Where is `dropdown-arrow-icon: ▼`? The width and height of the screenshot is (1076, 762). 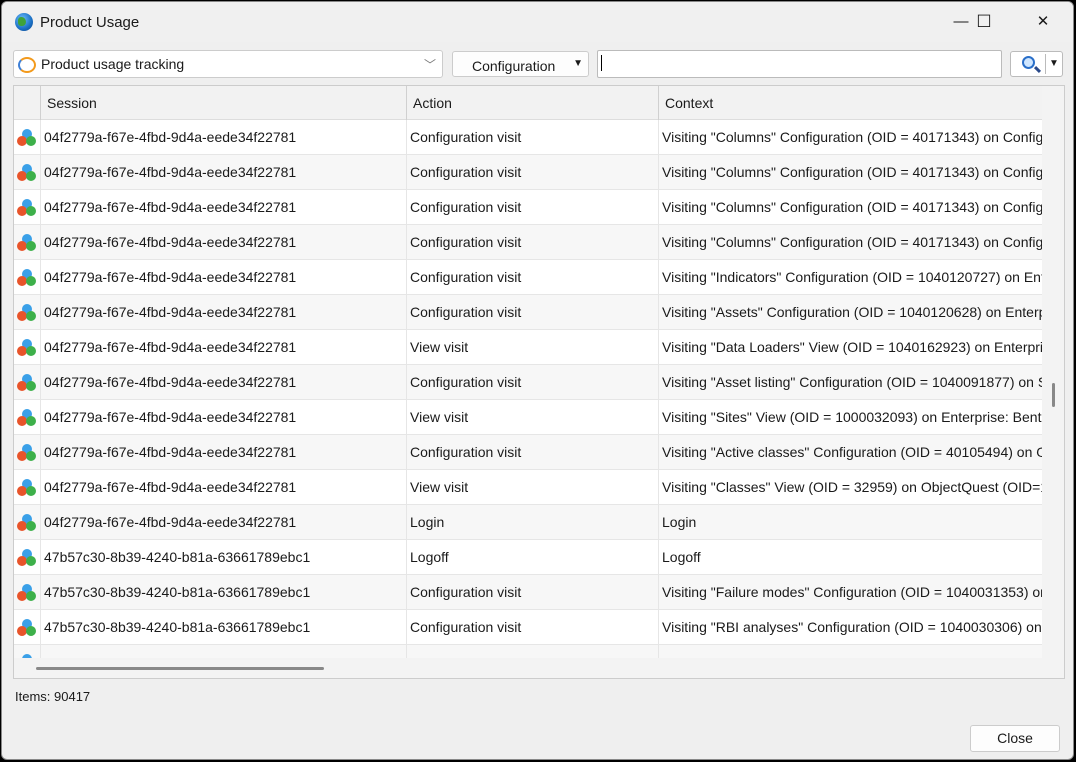 dropdown-arrow-icon: ▼ is located at coordinates (578, 63).